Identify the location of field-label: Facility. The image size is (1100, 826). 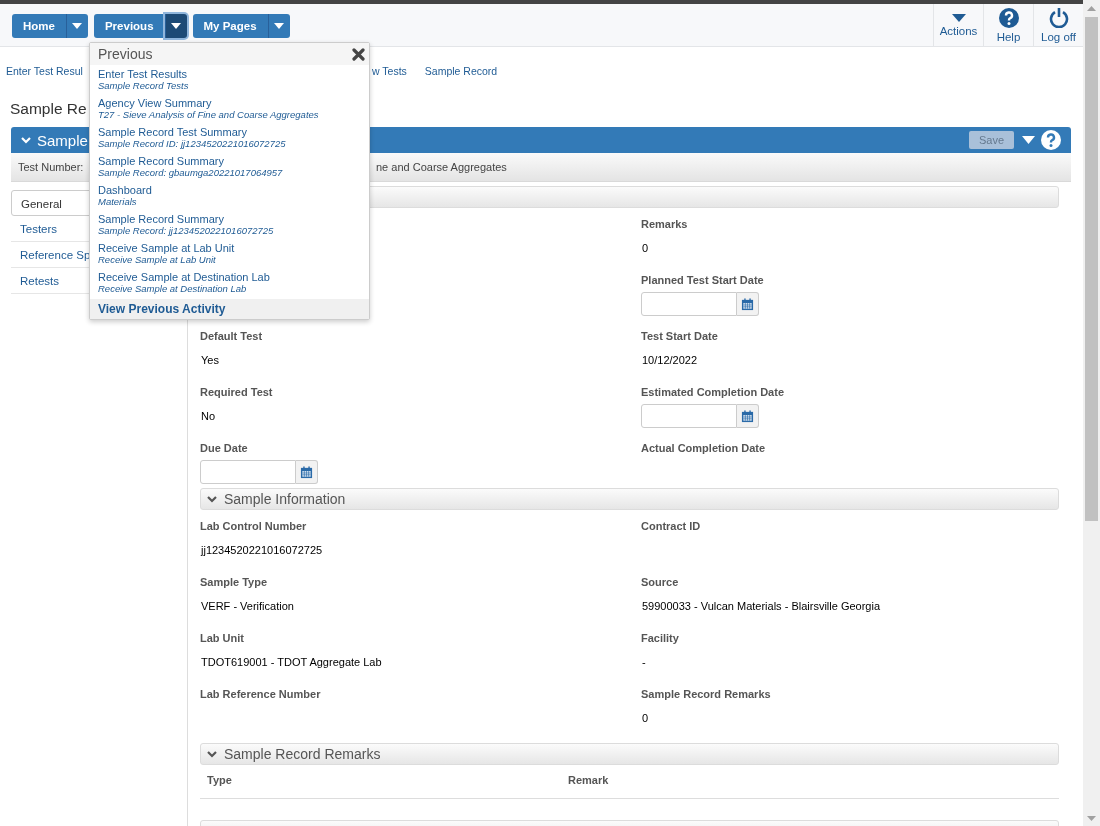
(660, 638).